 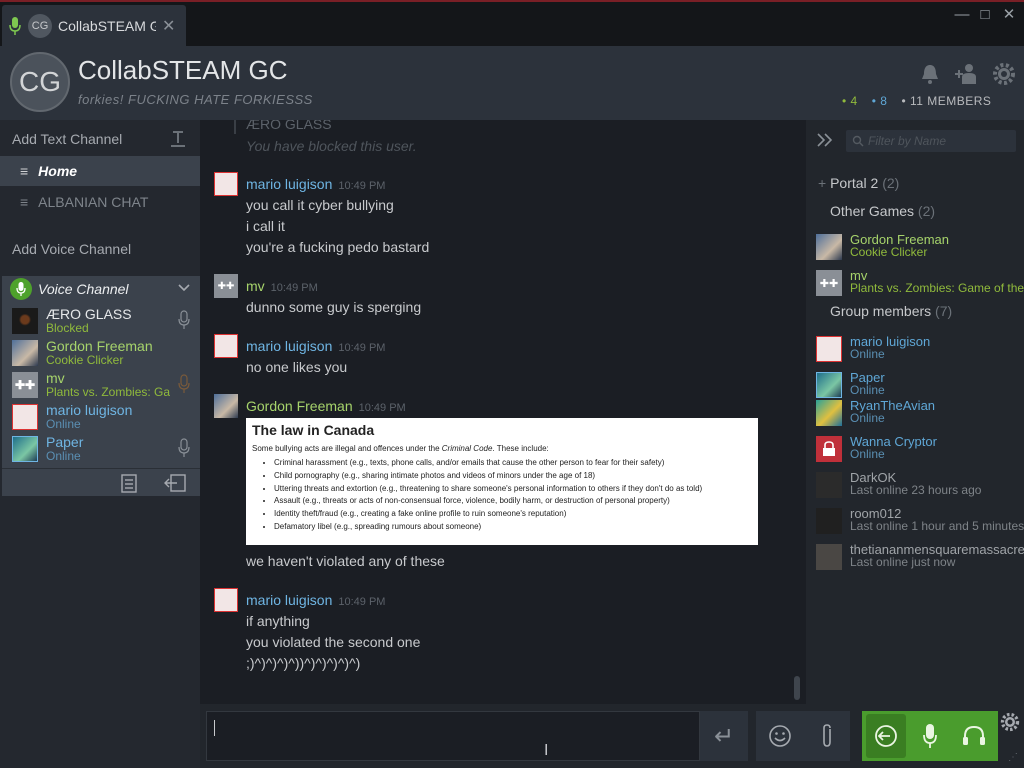 I want to click on leave-voice-button, so click(x=886, y=736).